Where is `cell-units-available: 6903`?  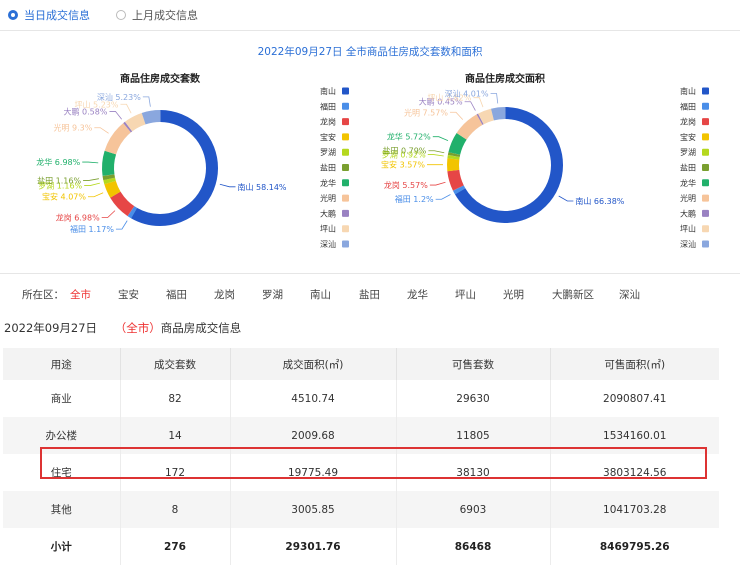
cell-units-available: 6903 is located at coordinates (473, 509).